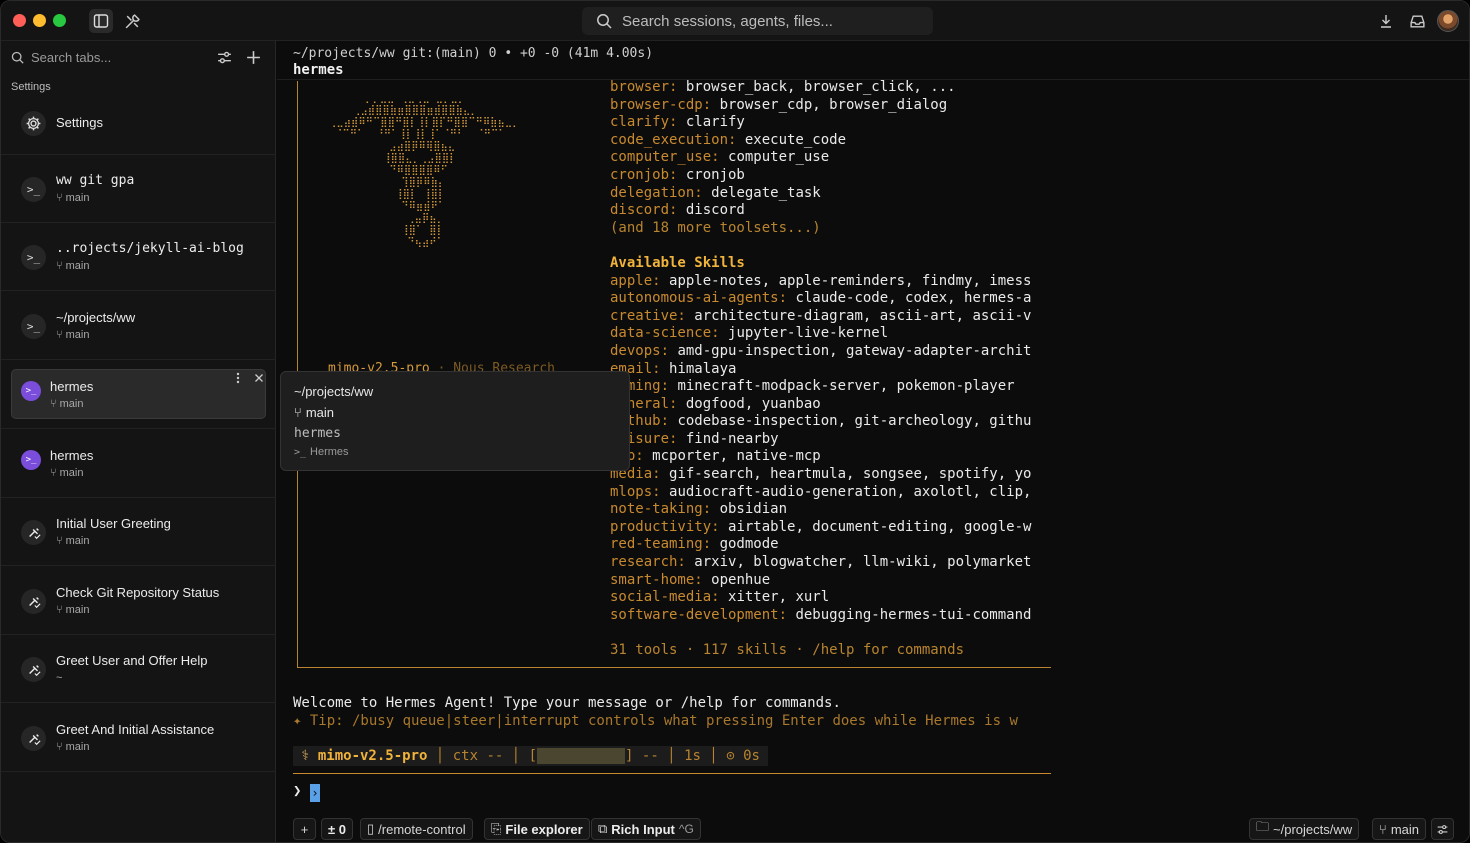 The height and width of the screenshot is (843, 1470). What do you see at coordinates (337, 829) in the screenshot?
I see `diff-button: ± 0` at bounding box center [337, 829].